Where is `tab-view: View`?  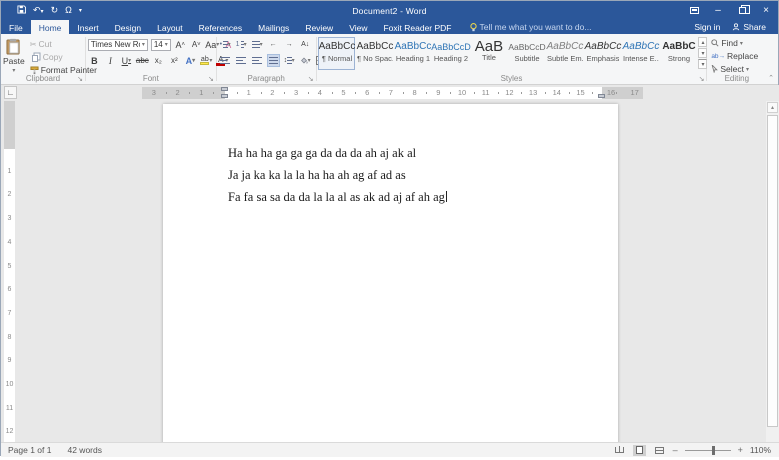 tab-view: View is located at coordinates (358, 27).